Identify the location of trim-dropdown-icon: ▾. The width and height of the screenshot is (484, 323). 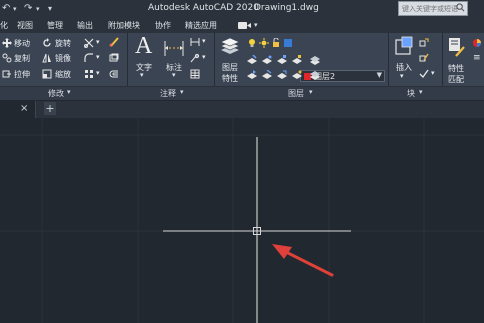
(98, 42).